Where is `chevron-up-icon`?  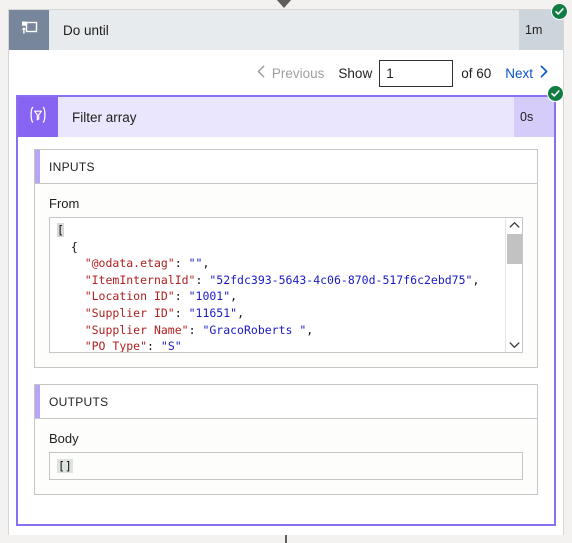
chevron-up-icon is located at coordinates (514, 226).